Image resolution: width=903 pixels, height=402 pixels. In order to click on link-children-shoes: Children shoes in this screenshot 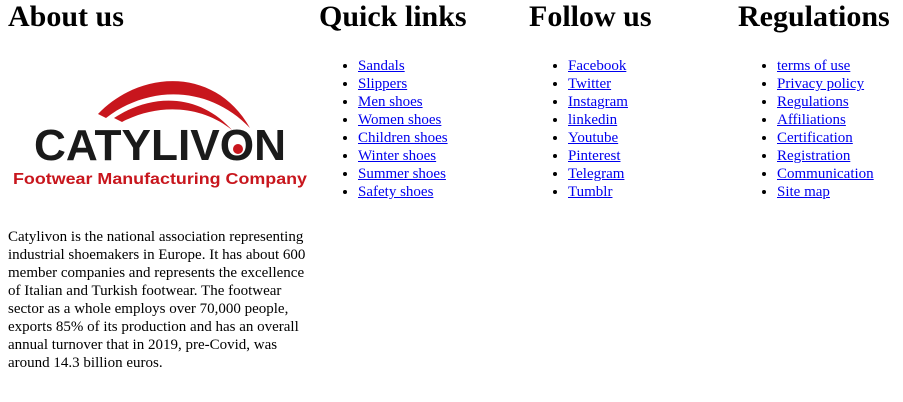, I will do `click(403, 138)`.